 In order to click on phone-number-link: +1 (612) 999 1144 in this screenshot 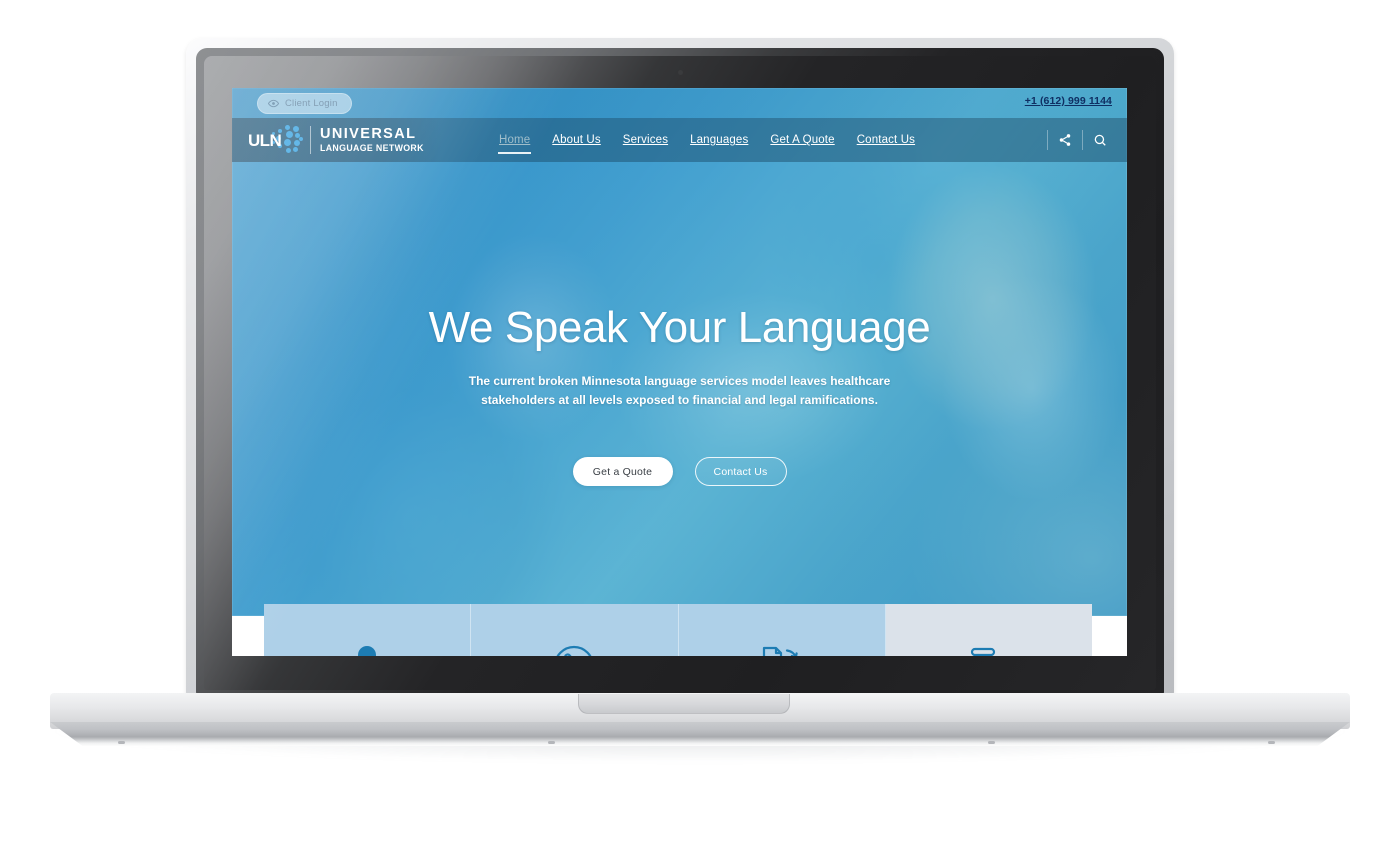, I will do `click(1068, 101)`.